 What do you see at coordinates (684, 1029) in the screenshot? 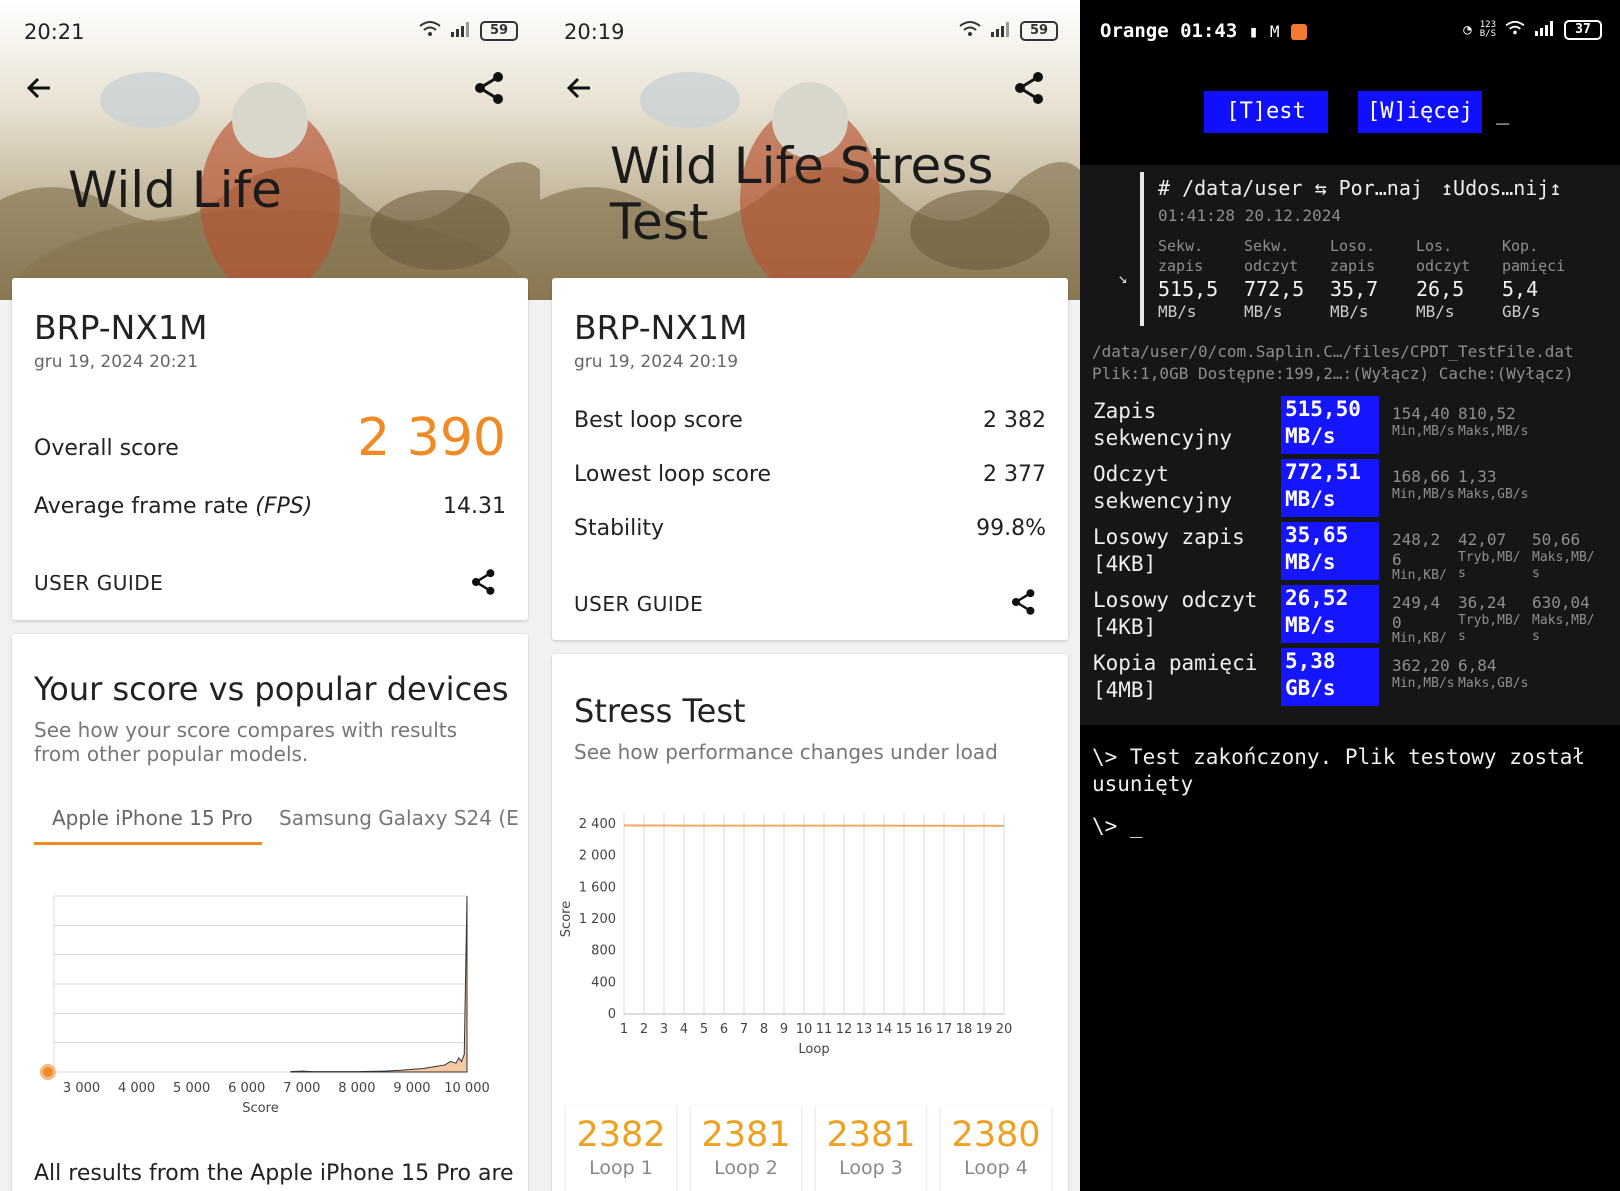
I see `x-tick-label: 4` at bounding box center [684, 1029].